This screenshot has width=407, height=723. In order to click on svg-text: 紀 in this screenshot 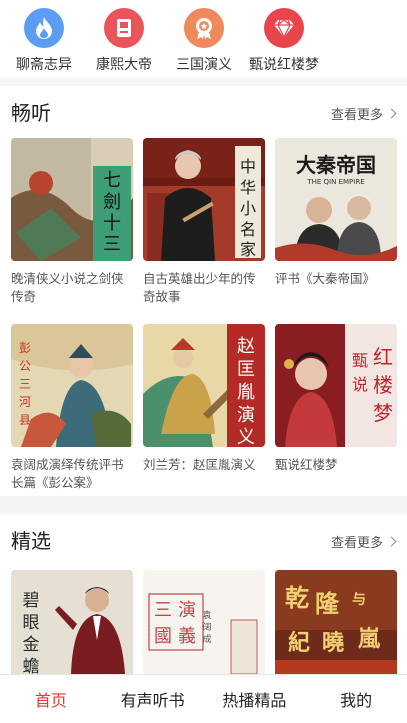, I will do `click(299, 643)`.